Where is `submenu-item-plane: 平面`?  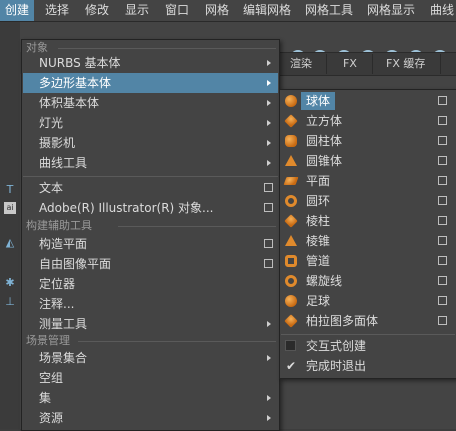
submenu-item-plane: 平面 is located at coordinates (368, 181).